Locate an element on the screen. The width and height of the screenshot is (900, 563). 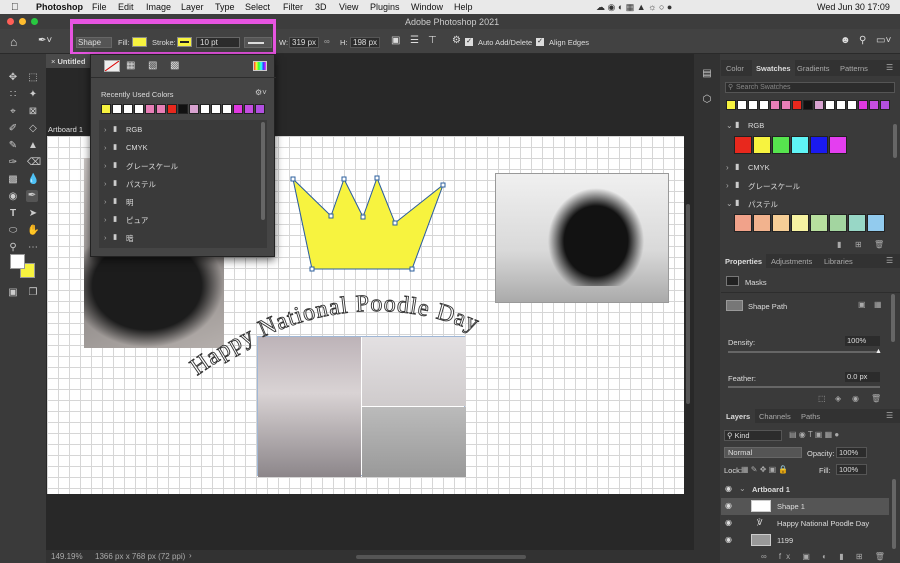
minimize-button is located at coordinates (22, 21).